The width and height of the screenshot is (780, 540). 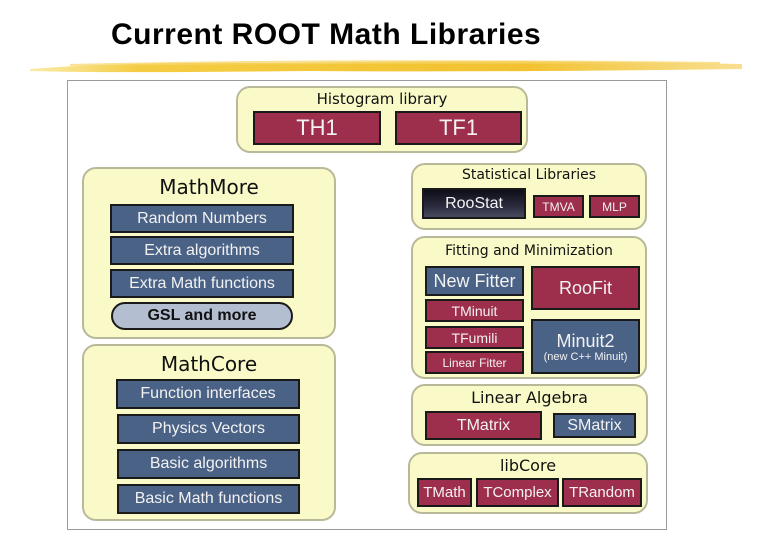 What do you see at coordinates (602, 492) in the screenshot?
I see `trandom-box: TRandom` at bounding box center [602, 492].